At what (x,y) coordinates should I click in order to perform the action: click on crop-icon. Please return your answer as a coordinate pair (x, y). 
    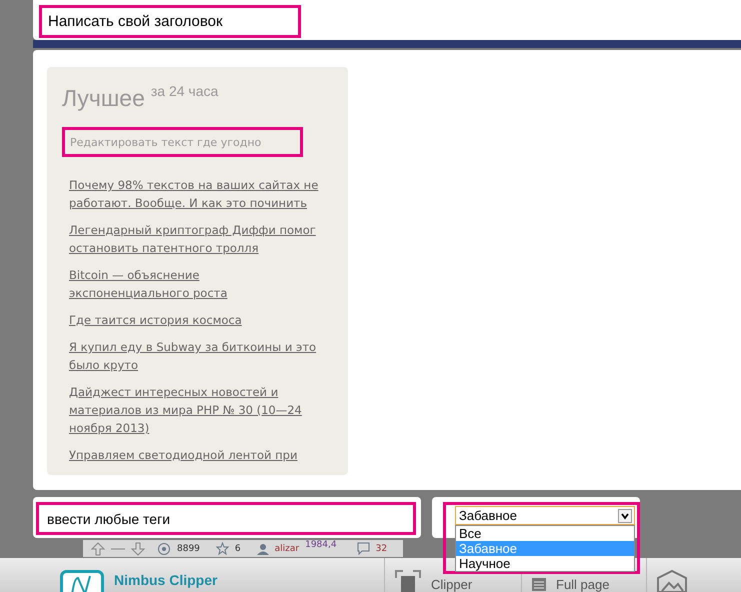
    Looking at the image, I should click on (408, 581).